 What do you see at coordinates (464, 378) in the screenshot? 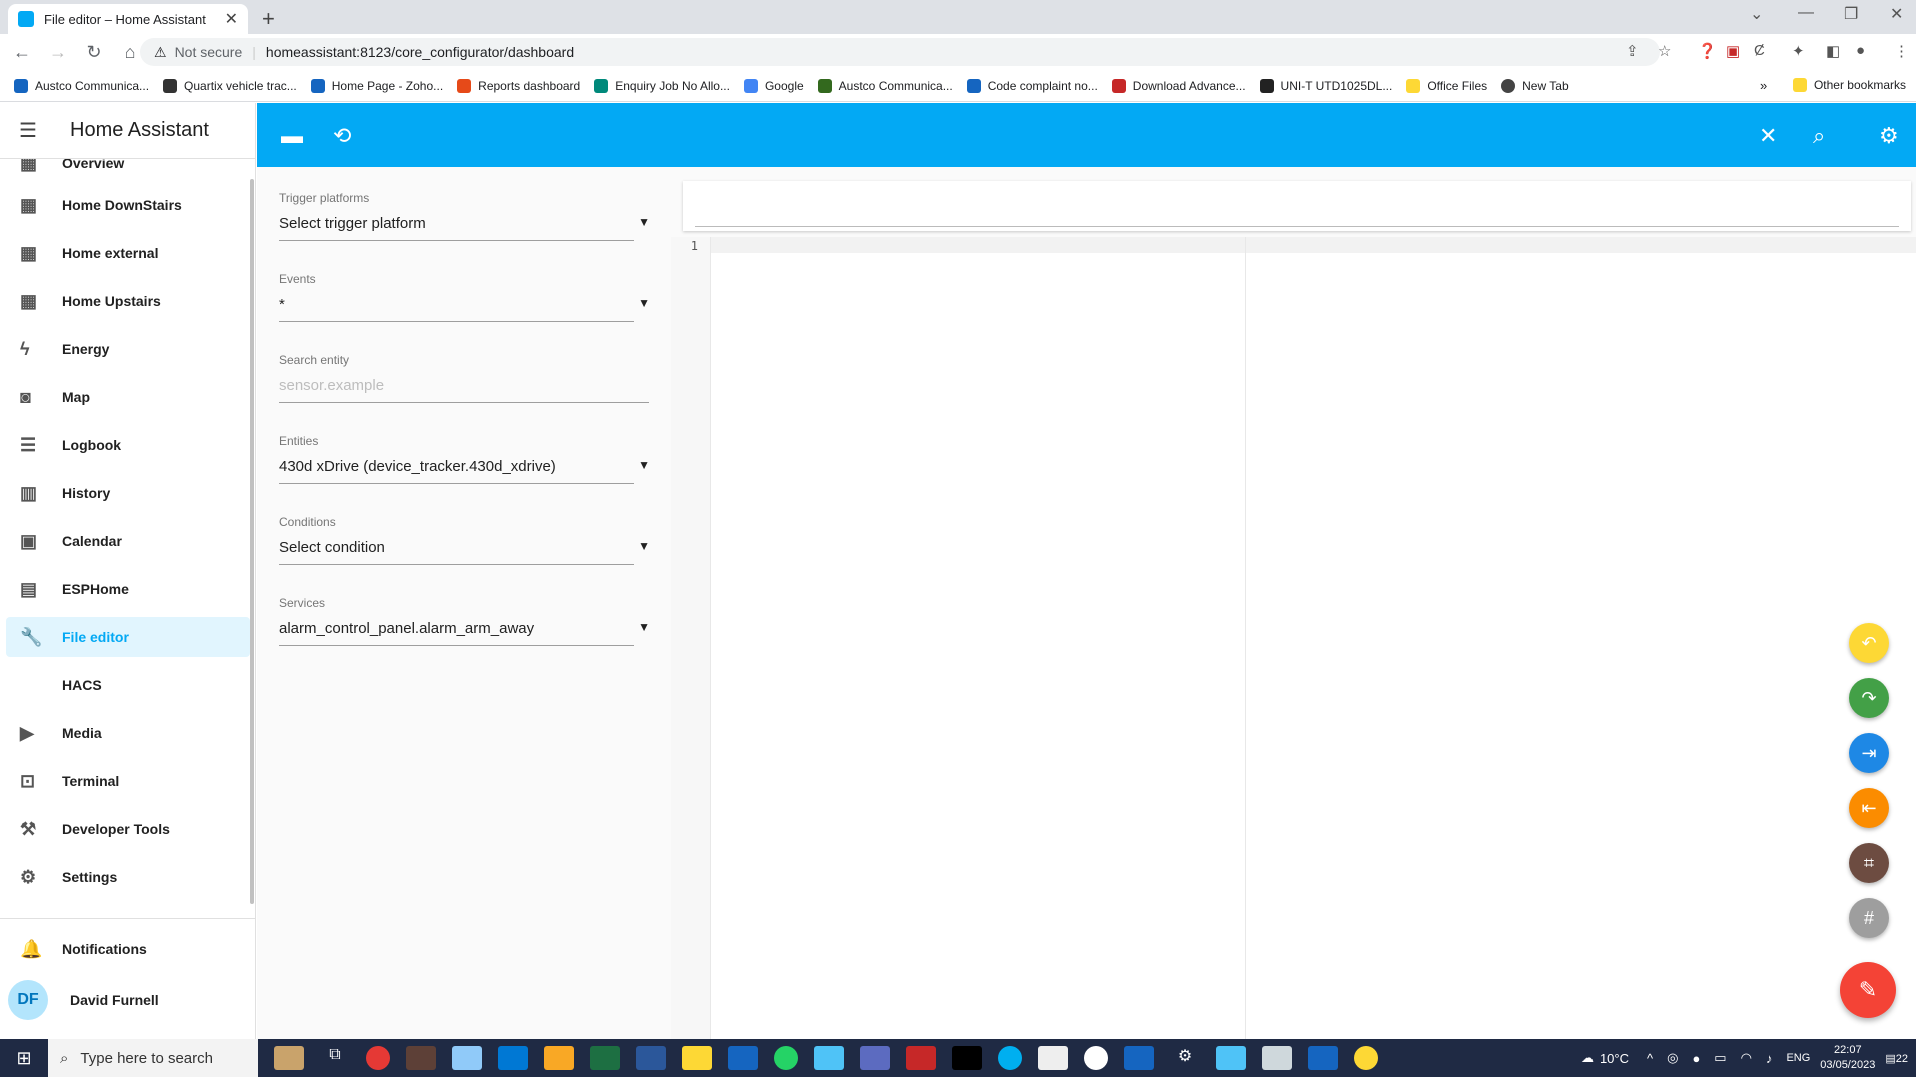
I see `search-entity-field: Search entity sensor.example` at bounding box center [464, 378].